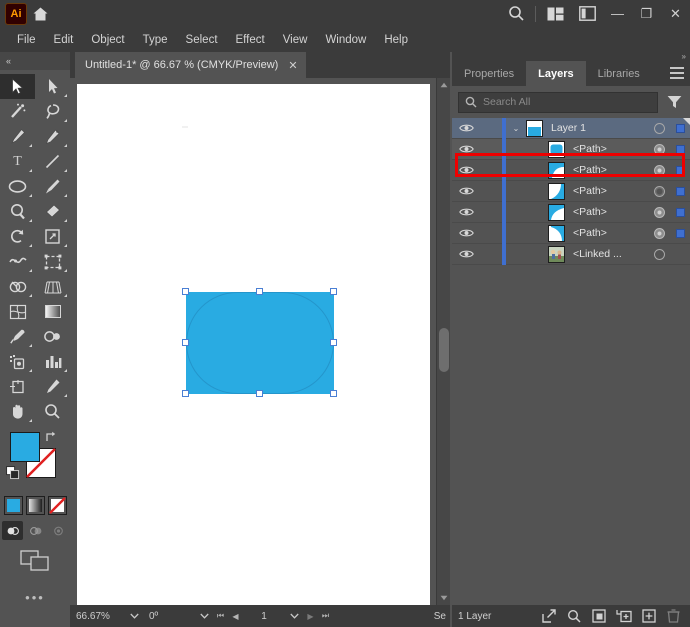 The image size is (690, 627). I want to click on swap-fill-stroke-icon, so click(51, 439).